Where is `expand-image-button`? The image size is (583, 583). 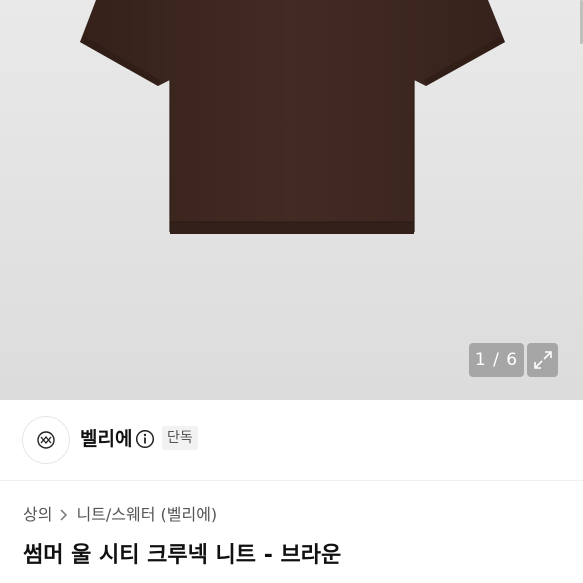 expand-image-button is located at coordinates (542, 360).